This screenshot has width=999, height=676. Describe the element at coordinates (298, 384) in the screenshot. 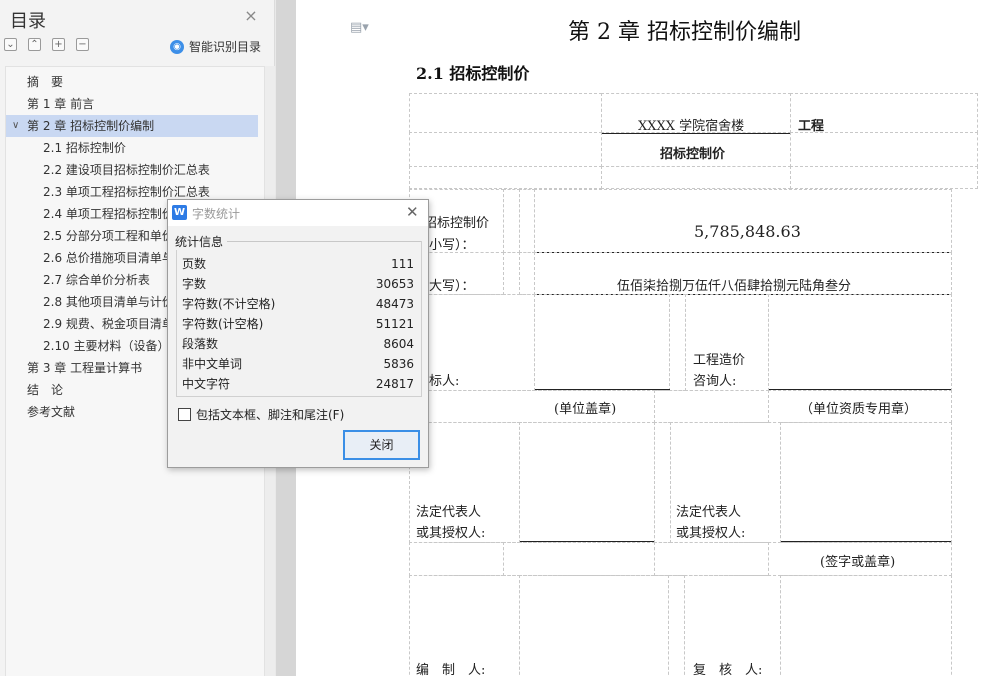

I see `stat-row: 中文字符 24817` at that location.